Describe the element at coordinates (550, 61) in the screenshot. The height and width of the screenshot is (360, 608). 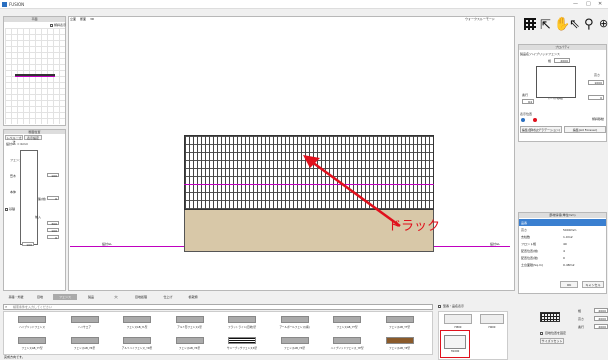
I see `width-label: 幅` at that location.